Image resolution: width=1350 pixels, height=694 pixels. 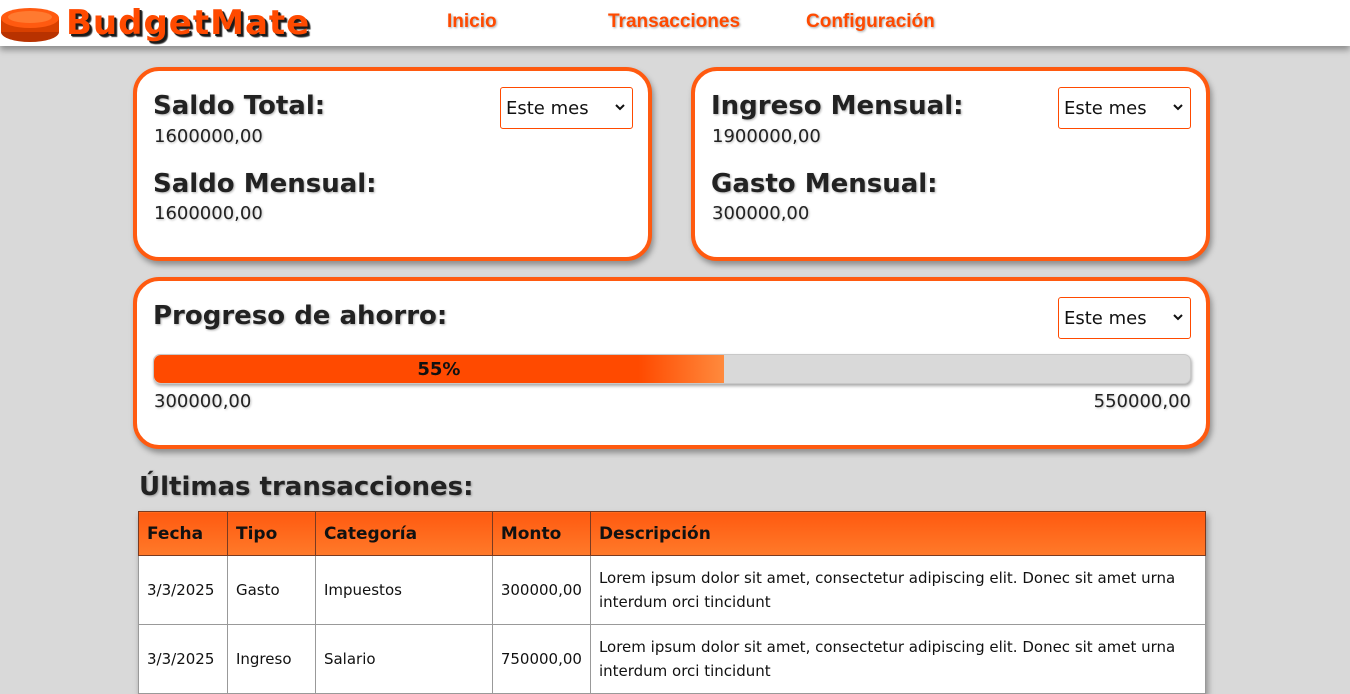 What do you see at coordinates (1105, 108) in the screenshot?
I see `income-period-value: Este mes` at bounding box center [1105, 108].